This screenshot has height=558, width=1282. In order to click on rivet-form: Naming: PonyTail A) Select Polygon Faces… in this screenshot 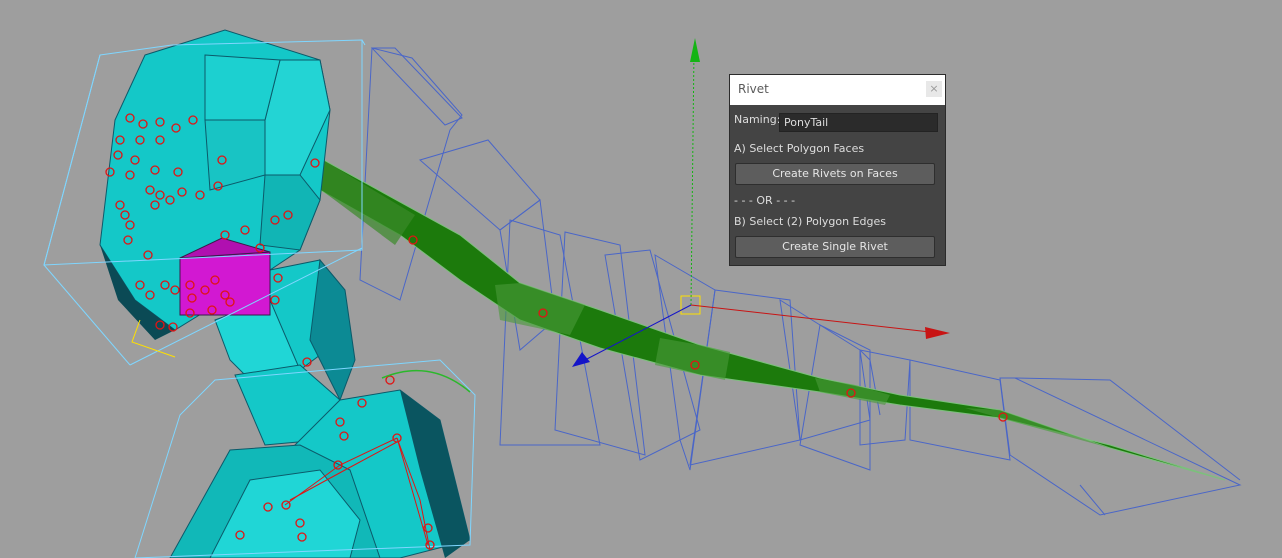, I will do `click(837, 185)`.